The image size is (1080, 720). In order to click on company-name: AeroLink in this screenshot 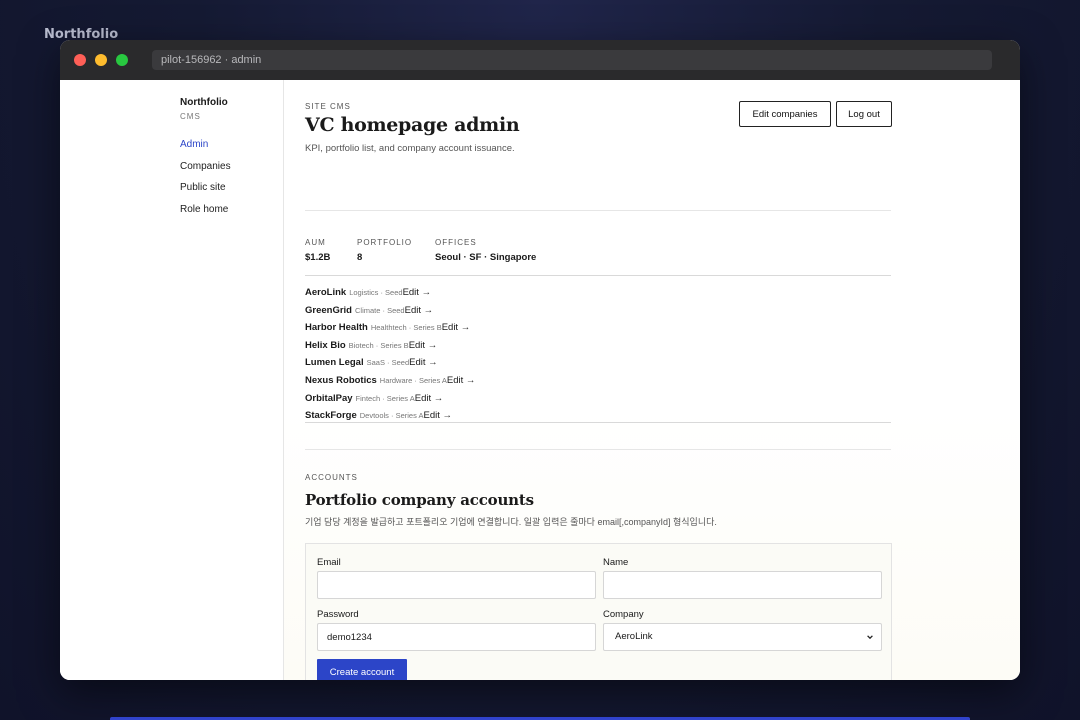, I will do `click(326, 292)`.